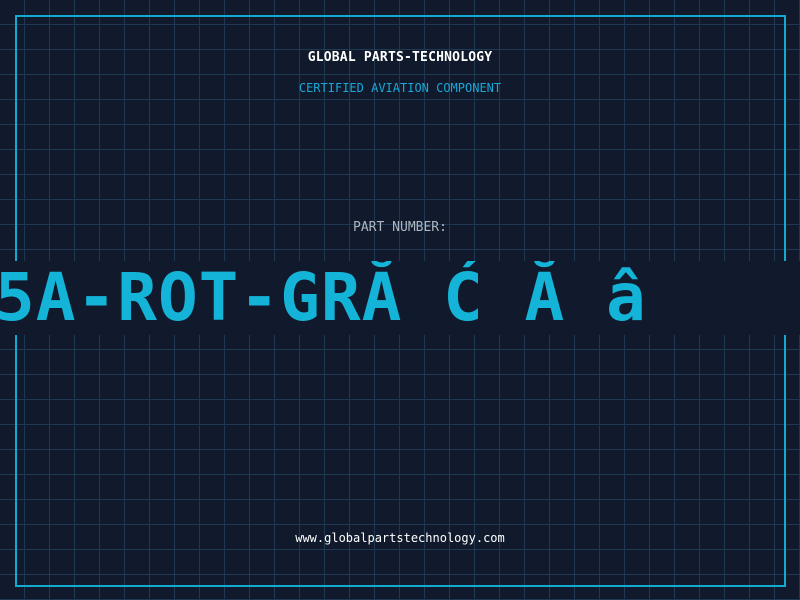 The height and width of the screenshot is (600, 800). What do you see at coordinates (400, 538) in the screenshot?
I see `website-url: www.globalpartstechnology.com` at bounding box center [400, 538].